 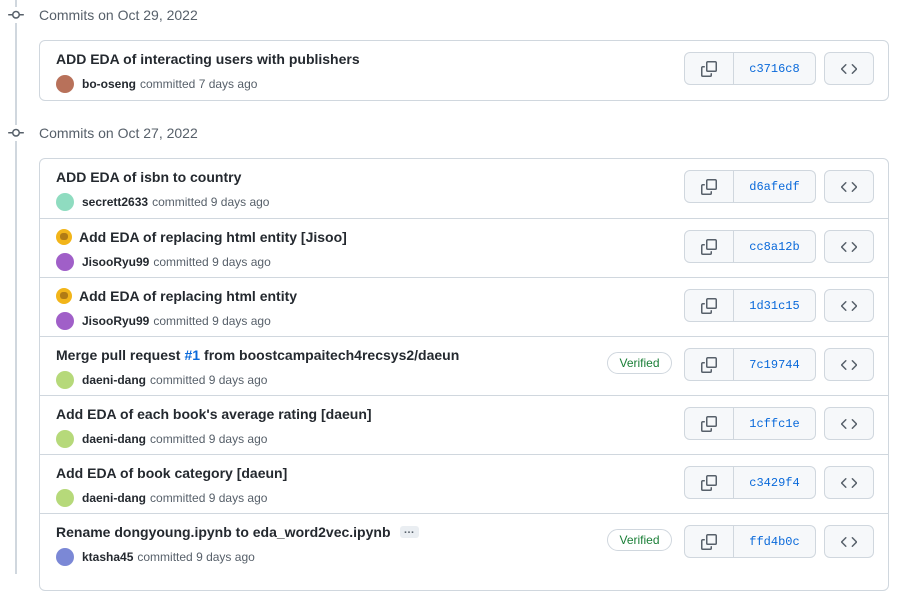 I want to click on relative-time: 7 days ago, so click(x=228, y=84).